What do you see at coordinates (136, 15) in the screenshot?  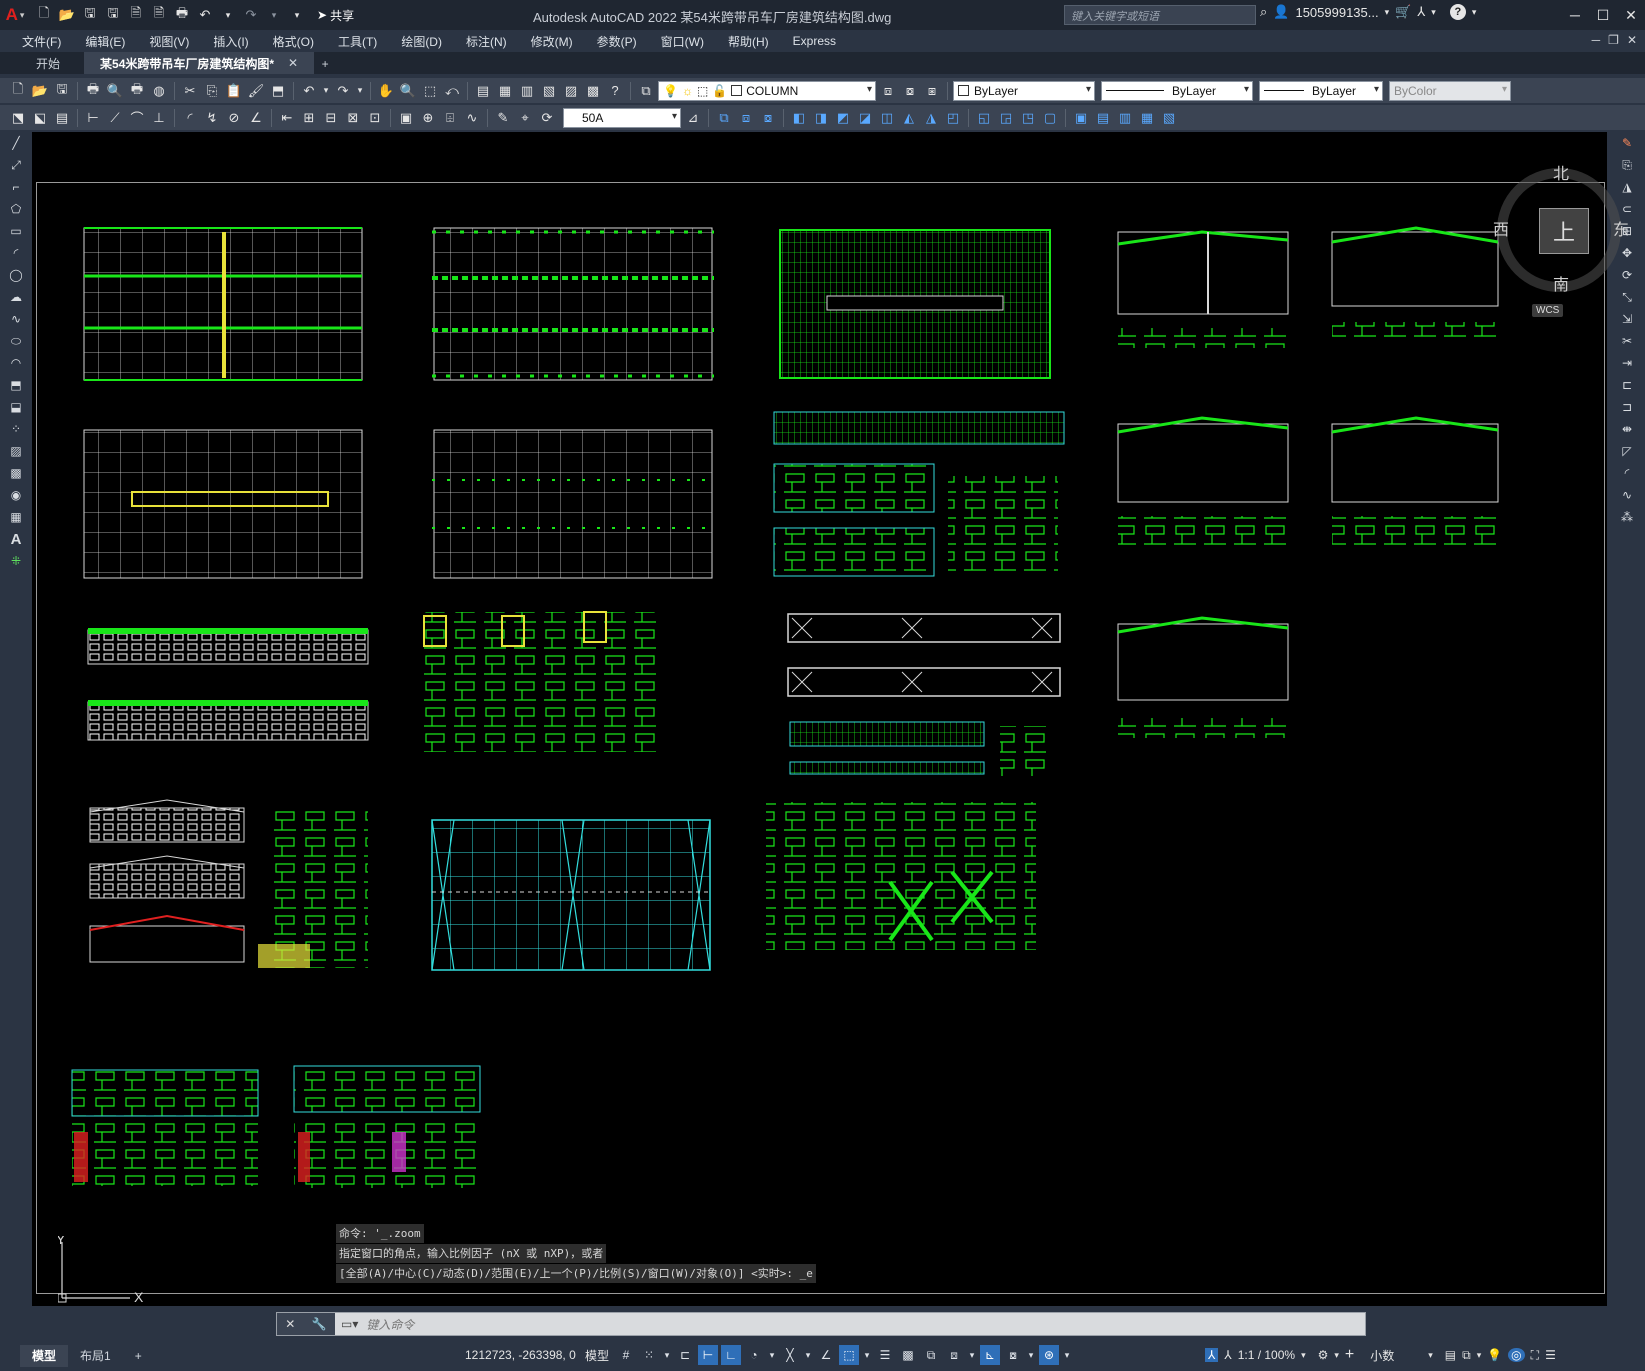 I see `web-open-icon: 🗎` at bounding box center [136, 15].